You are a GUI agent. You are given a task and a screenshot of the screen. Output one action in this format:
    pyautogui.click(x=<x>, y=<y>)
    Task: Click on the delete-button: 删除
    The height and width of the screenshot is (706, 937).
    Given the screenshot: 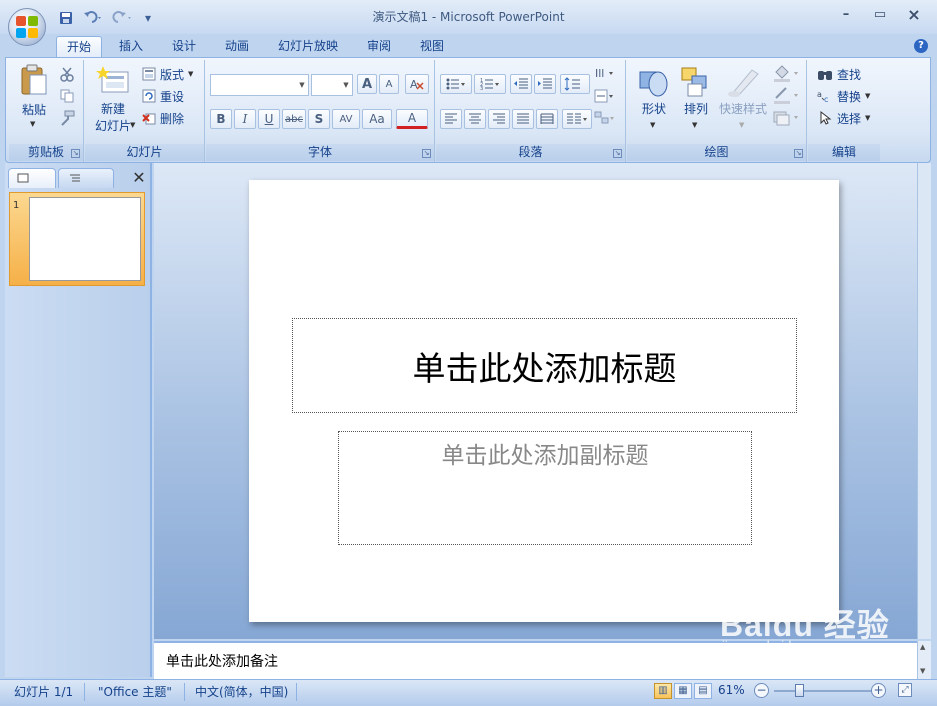 What is the action you would take?
    pyautogui.click(x=163, y=118)
    